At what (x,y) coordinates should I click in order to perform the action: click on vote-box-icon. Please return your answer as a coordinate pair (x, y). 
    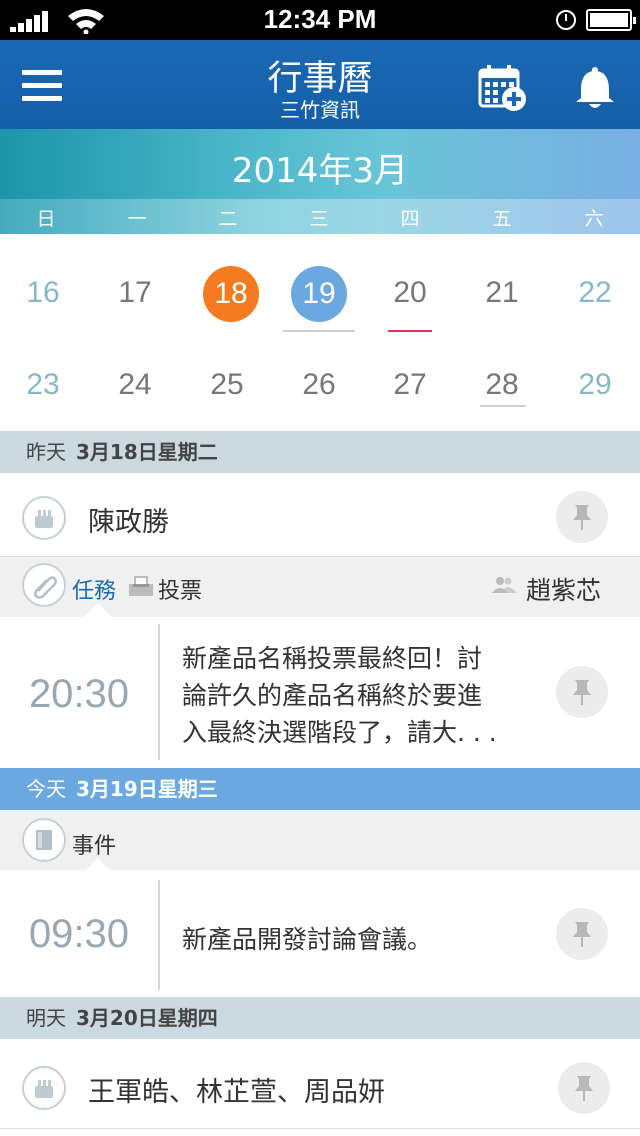
    Looking at the image, I should click on (141, 586).